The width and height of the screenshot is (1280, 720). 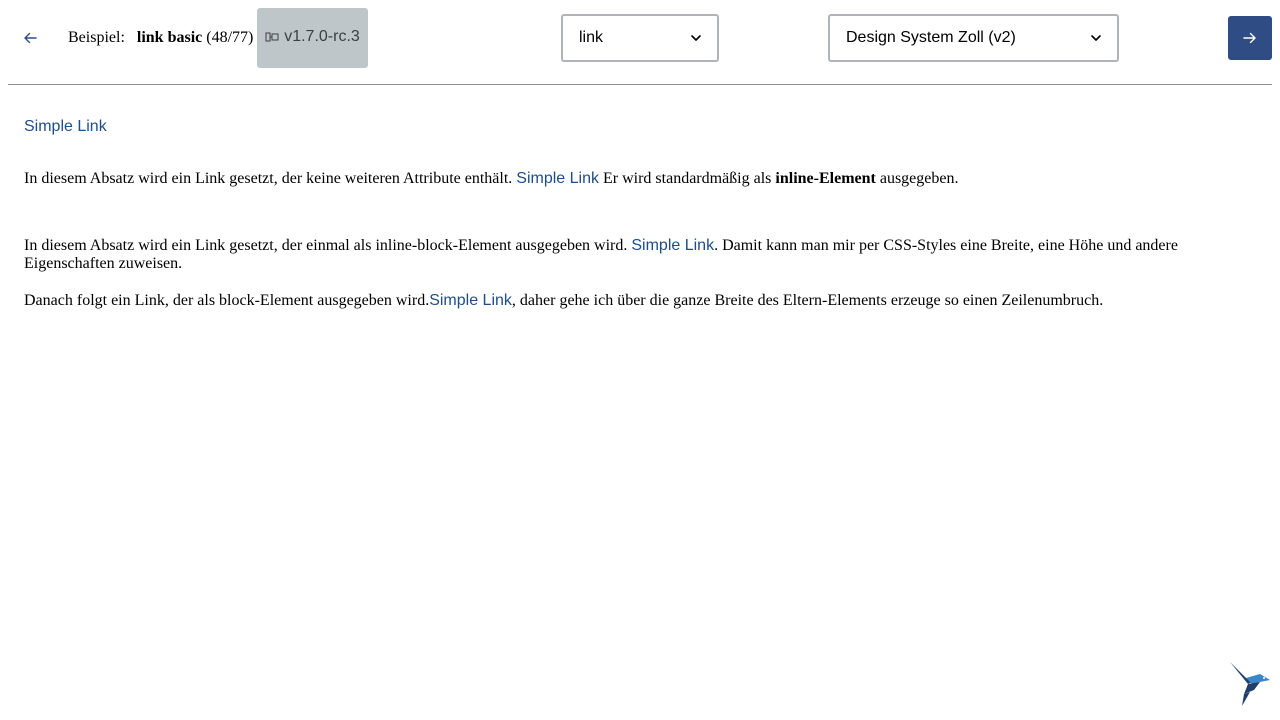 What do you see at coordinates (272, 37) in the screenshot?
I see `bookmark-icon` at bounding box center [272, 37].